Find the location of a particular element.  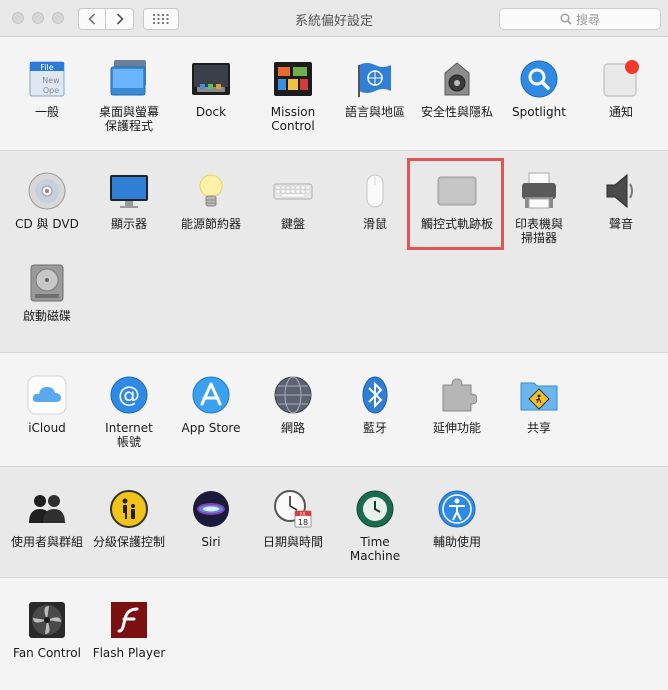

network-icon is located at coordinates (293, 395).